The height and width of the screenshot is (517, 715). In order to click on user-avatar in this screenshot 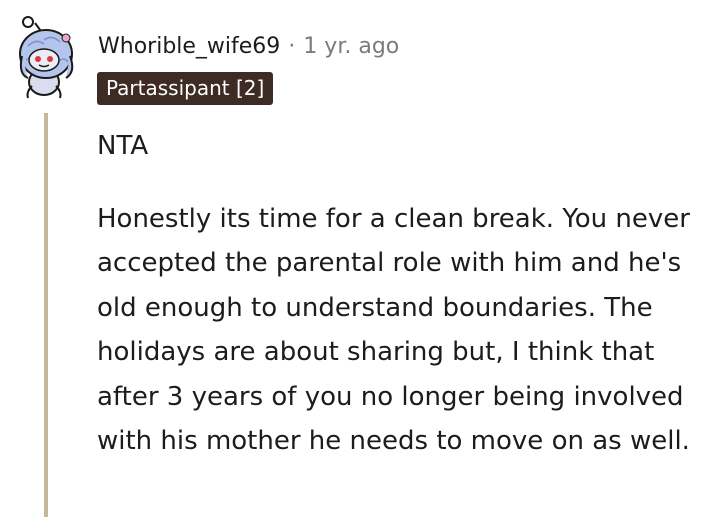, I will do `click(48, 58)`.